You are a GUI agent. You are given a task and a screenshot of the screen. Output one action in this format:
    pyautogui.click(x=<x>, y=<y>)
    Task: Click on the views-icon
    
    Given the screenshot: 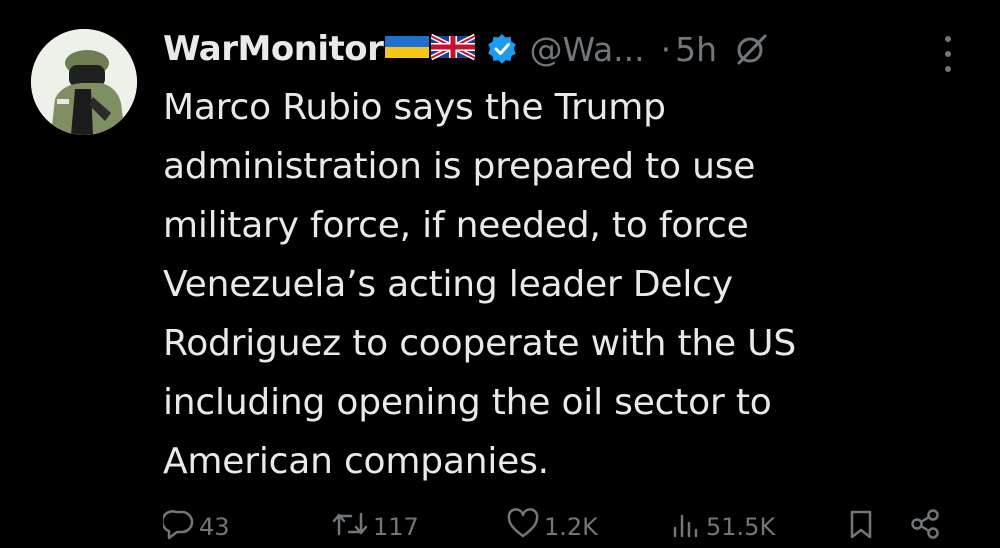 What is the action you would take?
    pyautogui.click(x=686, y=527)
    